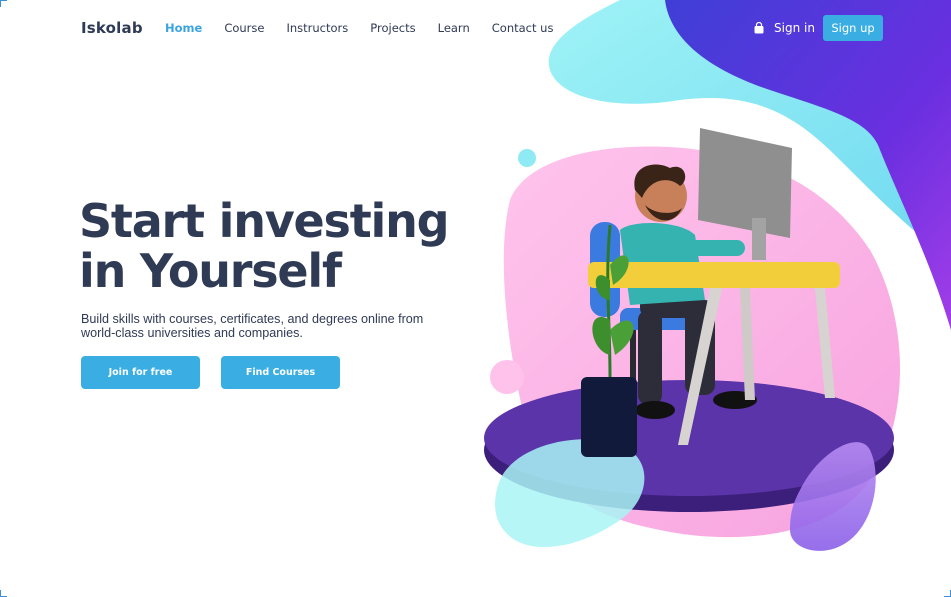 This screenshot has height=597, width=951. I want to click on sign-in-label: Sign in, so click(794, 28).